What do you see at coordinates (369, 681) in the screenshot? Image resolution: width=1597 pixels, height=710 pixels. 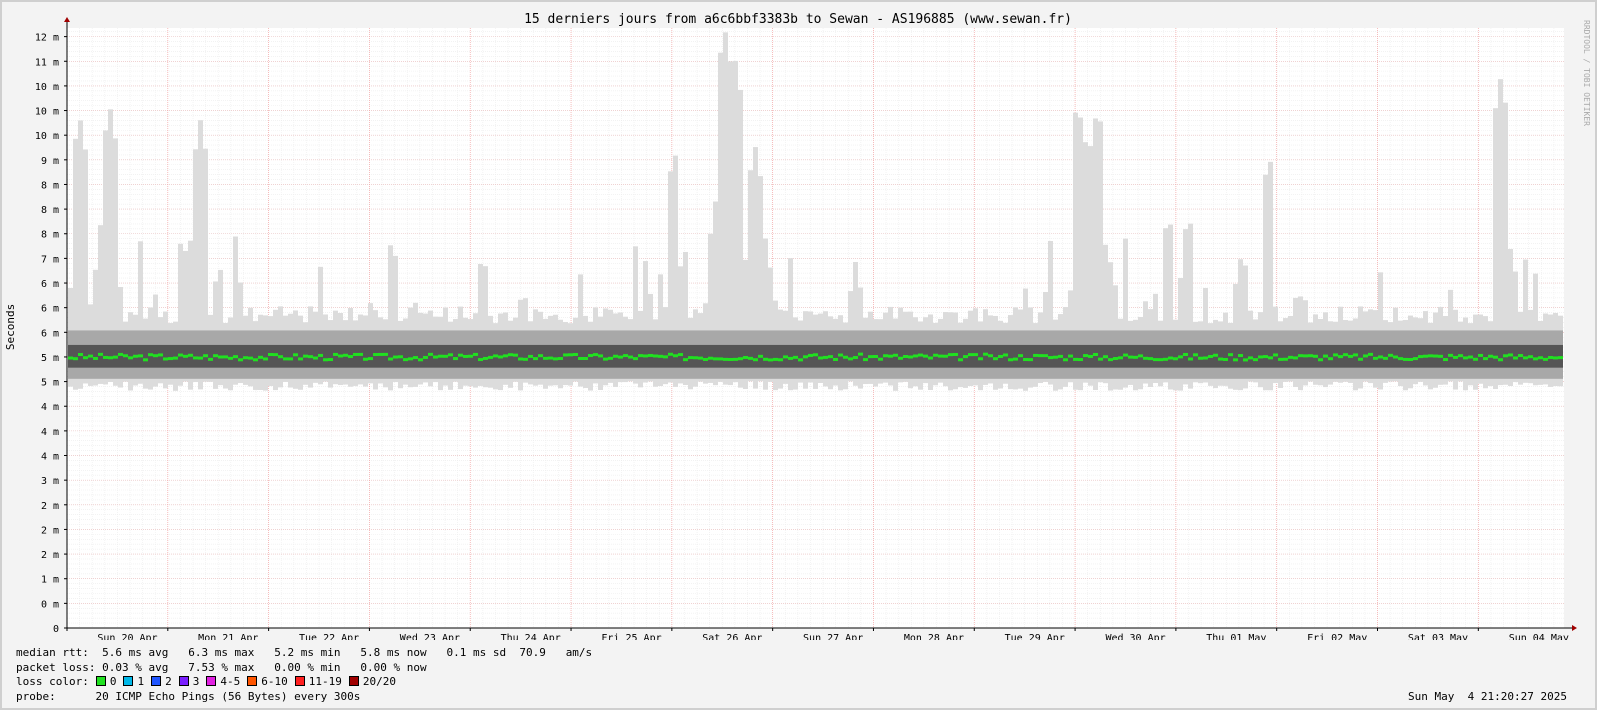 I see `loss-color-entry: 20/20` at bounding box center [369, 681].